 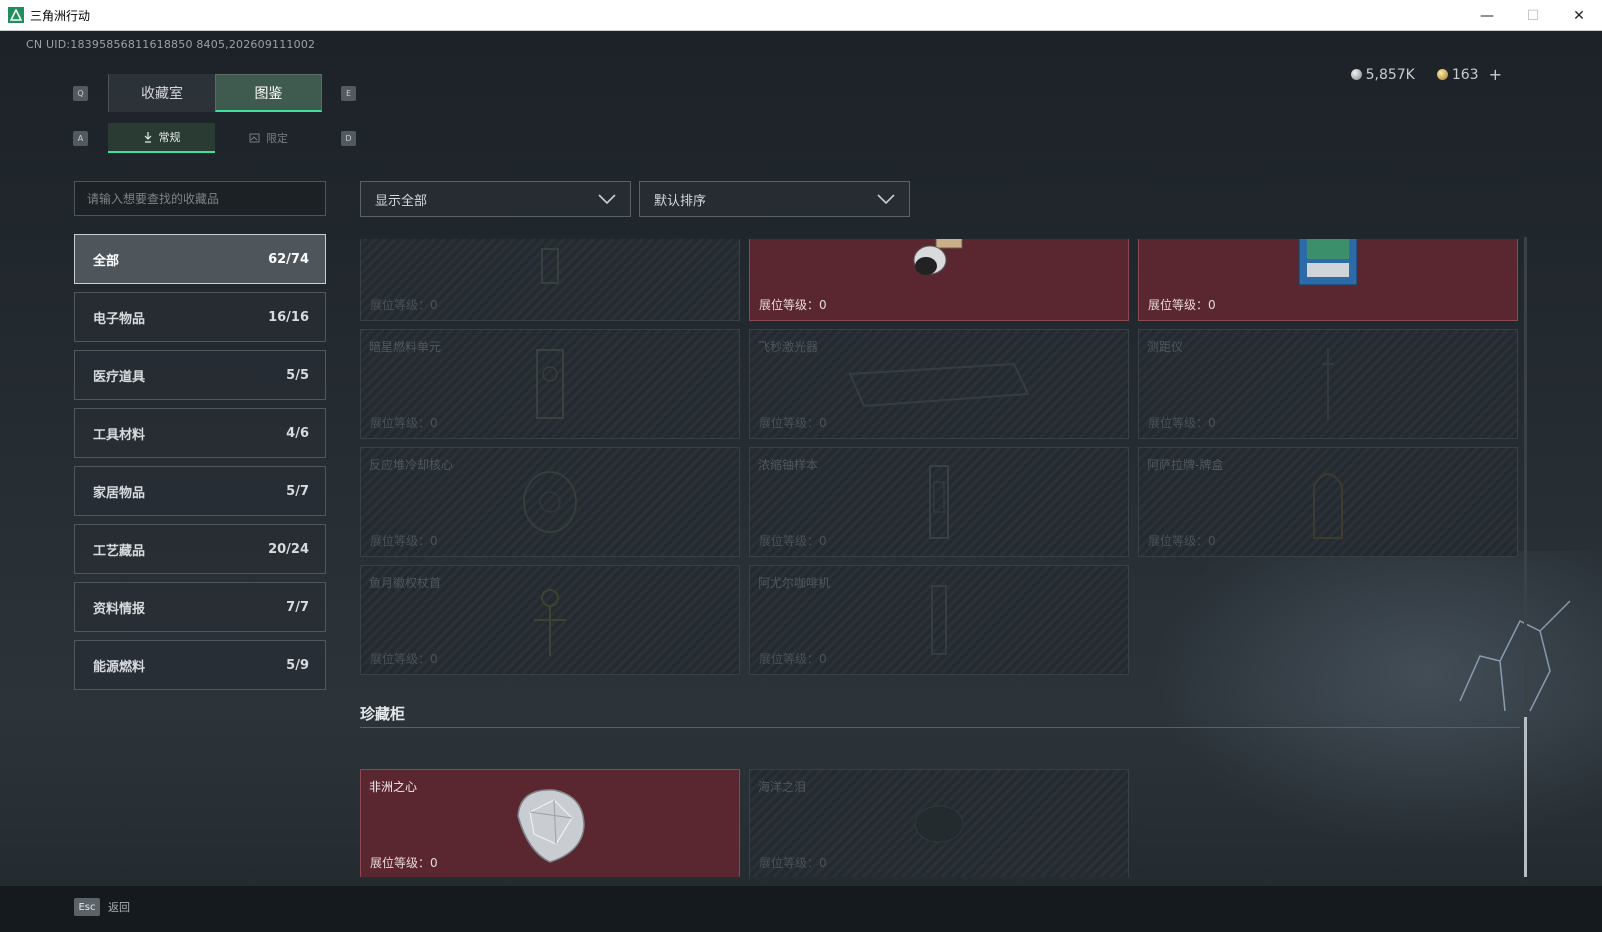 What do you see at coordinates (1525, 797) in the screenshot?
I see `scrollbar-thumb` at bounding box center [1525, 797].